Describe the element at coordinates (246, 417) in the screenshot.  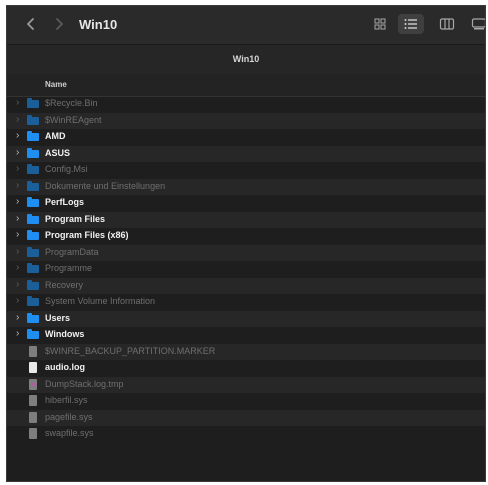
I see `list-item: pagefile.sys` at that location.